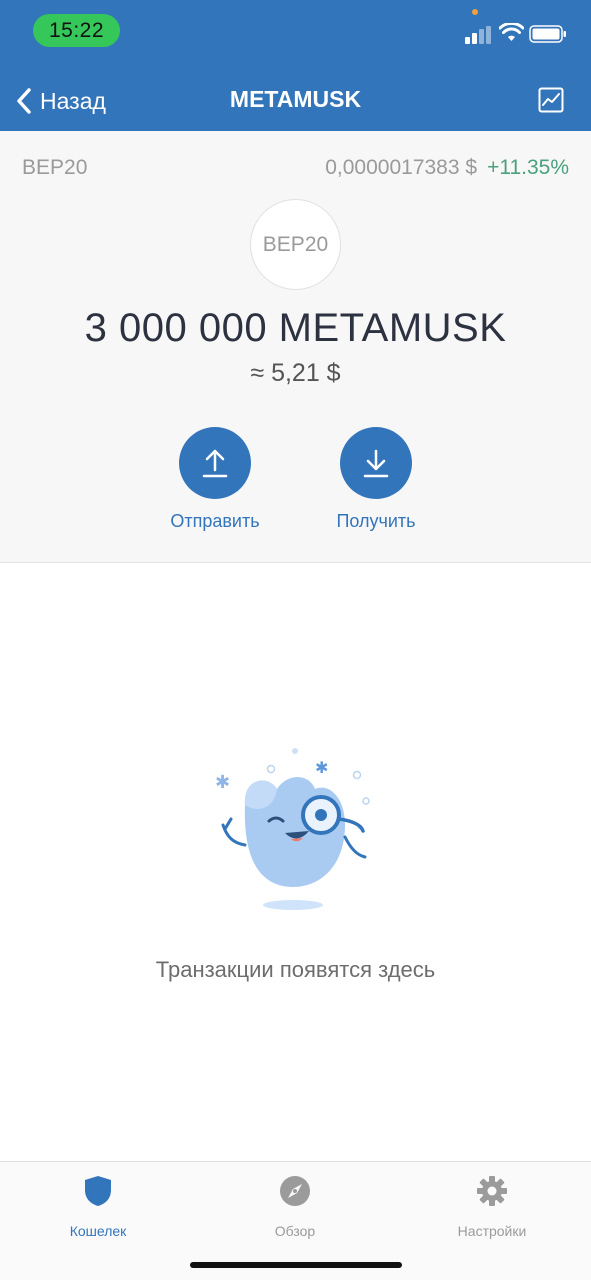 Image resolution: width=591 pixels, height=1280 pixels. What do you see at coordinates (551, 100) in the screenshot?
I see `price-chart-icon` at bounding box center [551, 100].